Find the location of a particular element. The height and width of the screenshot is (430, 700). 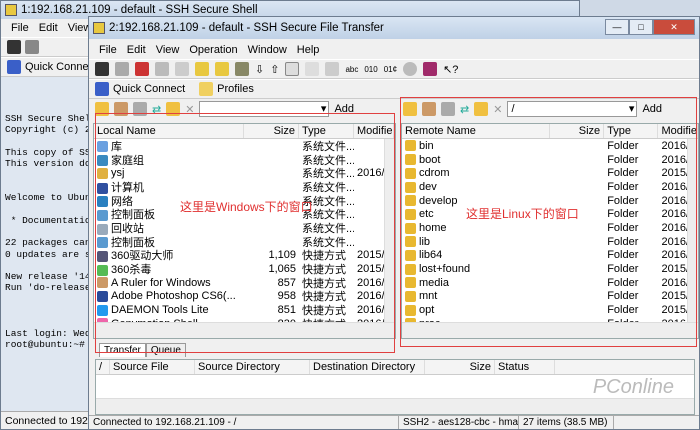

transfer-column-3: Destination Directory is located at coordinates (367, 367).